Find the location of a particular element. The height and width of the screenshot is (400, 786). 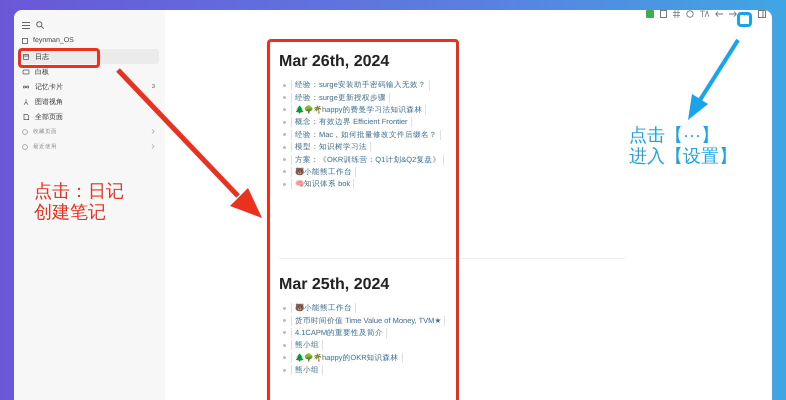

journal-date: Mar 25th, 2024 is located at coordinates (452, 285).